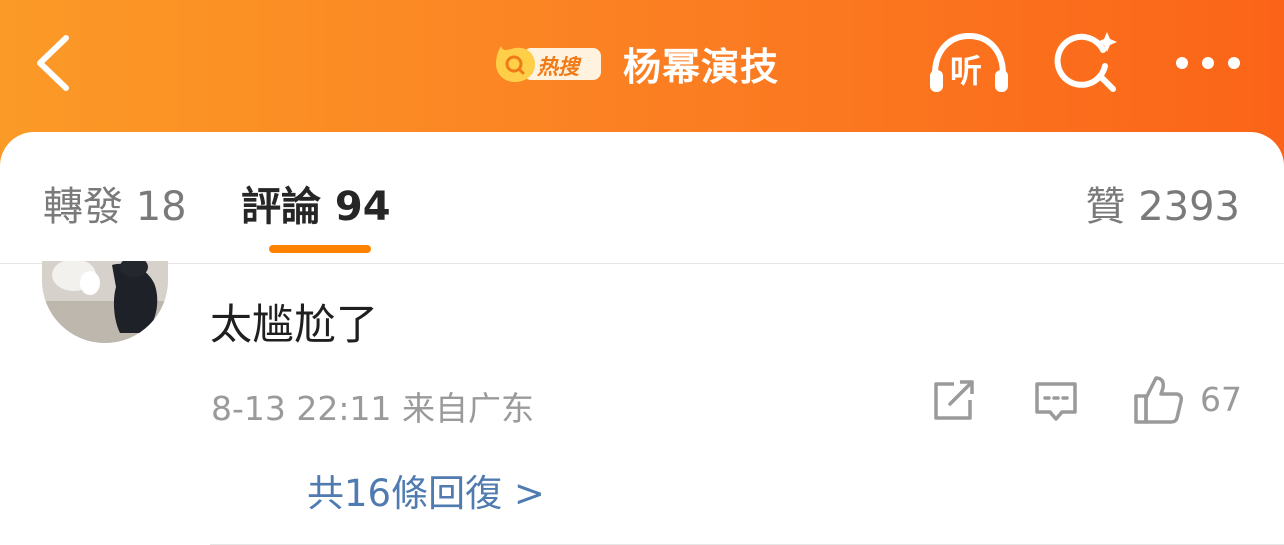 The width and height of the screenshot is (1284, 545). Describe the element at coordinates (372, 408) in the screenshot. I see `comment-timestamp: 8-13 22:11 来自广东` at that location.